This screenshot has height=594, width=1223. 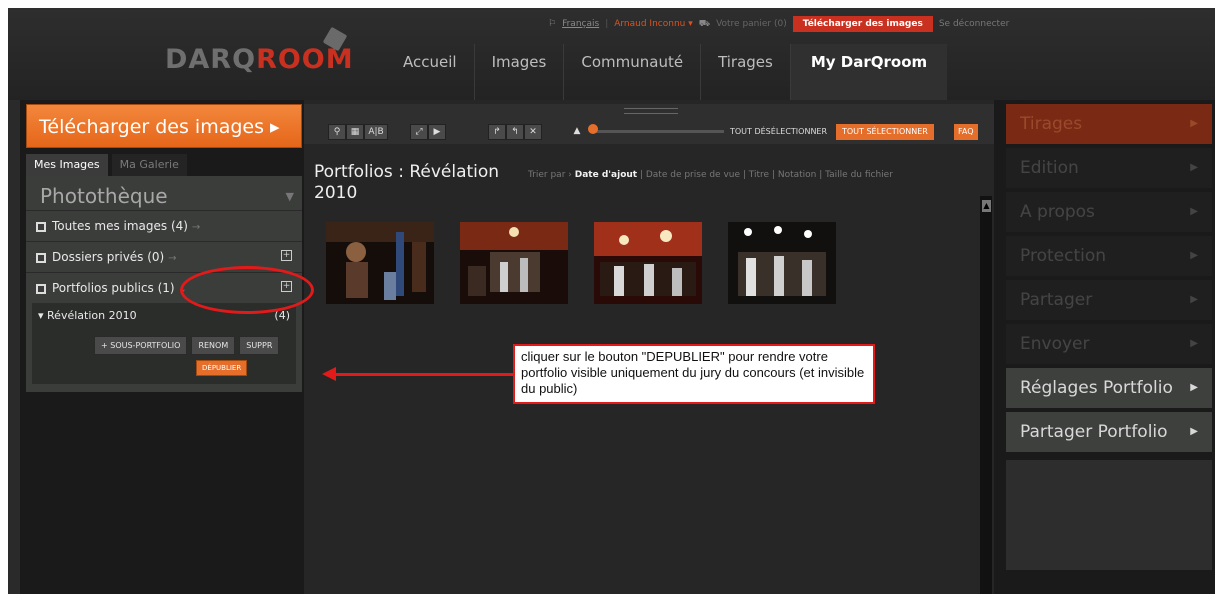 What do you see at coordinates (633, 72) in the screenshot?
I see `nav-communaute: Communauté` at bounding box center [633, 72].